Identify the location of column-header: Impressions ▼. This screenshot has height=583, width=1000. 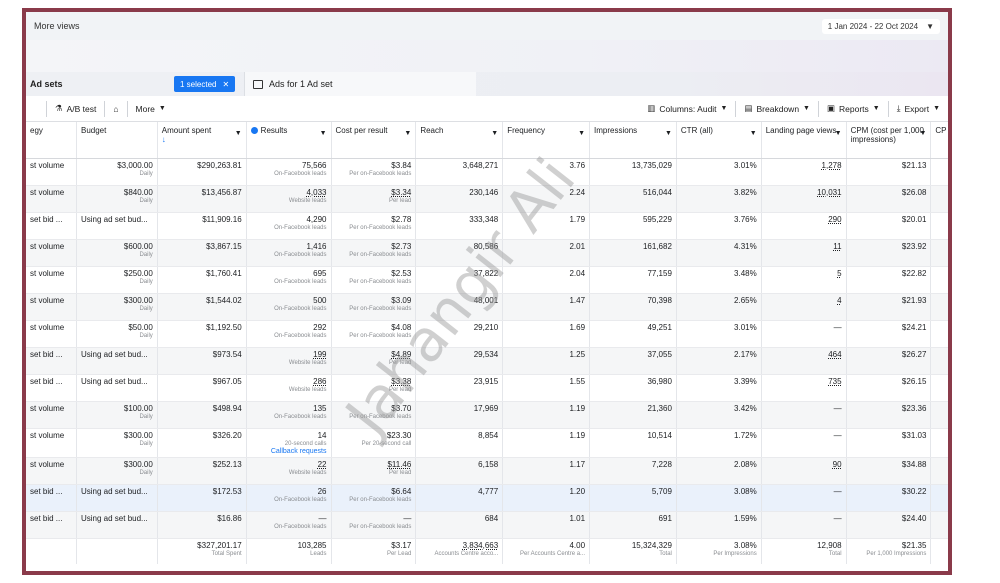
(633, 140).